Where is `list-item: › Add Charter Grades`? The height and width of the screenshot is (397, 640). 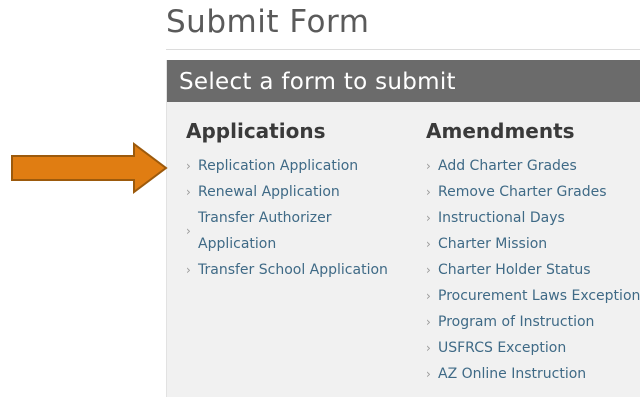
list-item: › Add Charter Grades is located at coordinates (533, 166).